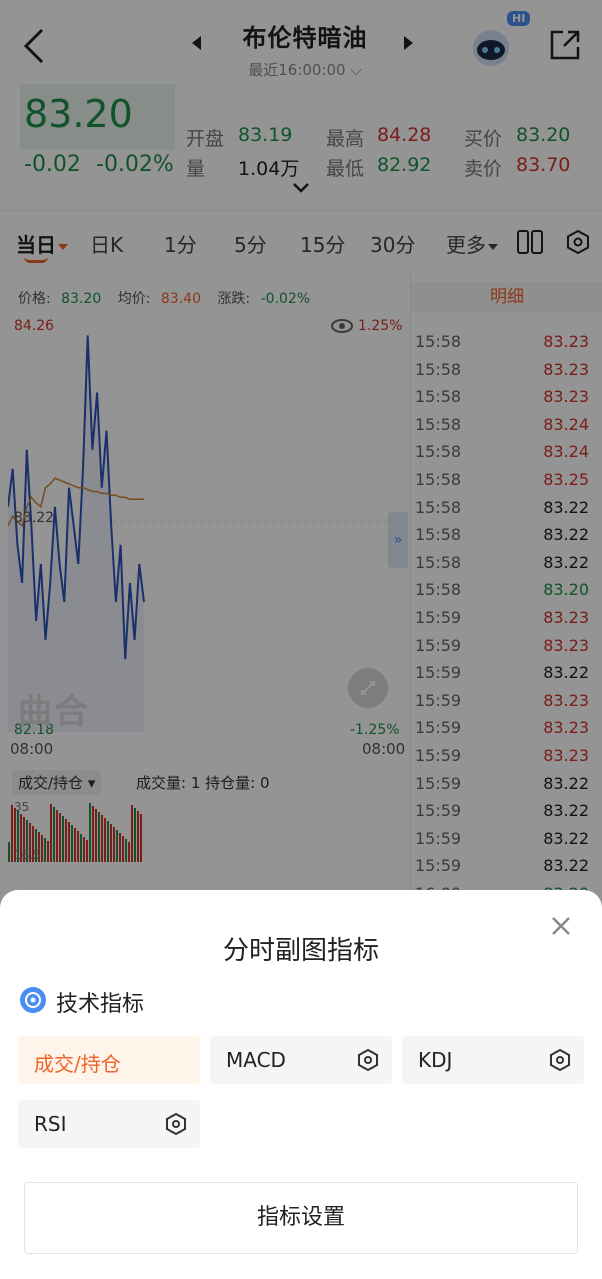  What do you see at coordinates (493, 1060) in the screenshot?
I see `chip-kdj: KDJ` at bounding box center [493, 1060].